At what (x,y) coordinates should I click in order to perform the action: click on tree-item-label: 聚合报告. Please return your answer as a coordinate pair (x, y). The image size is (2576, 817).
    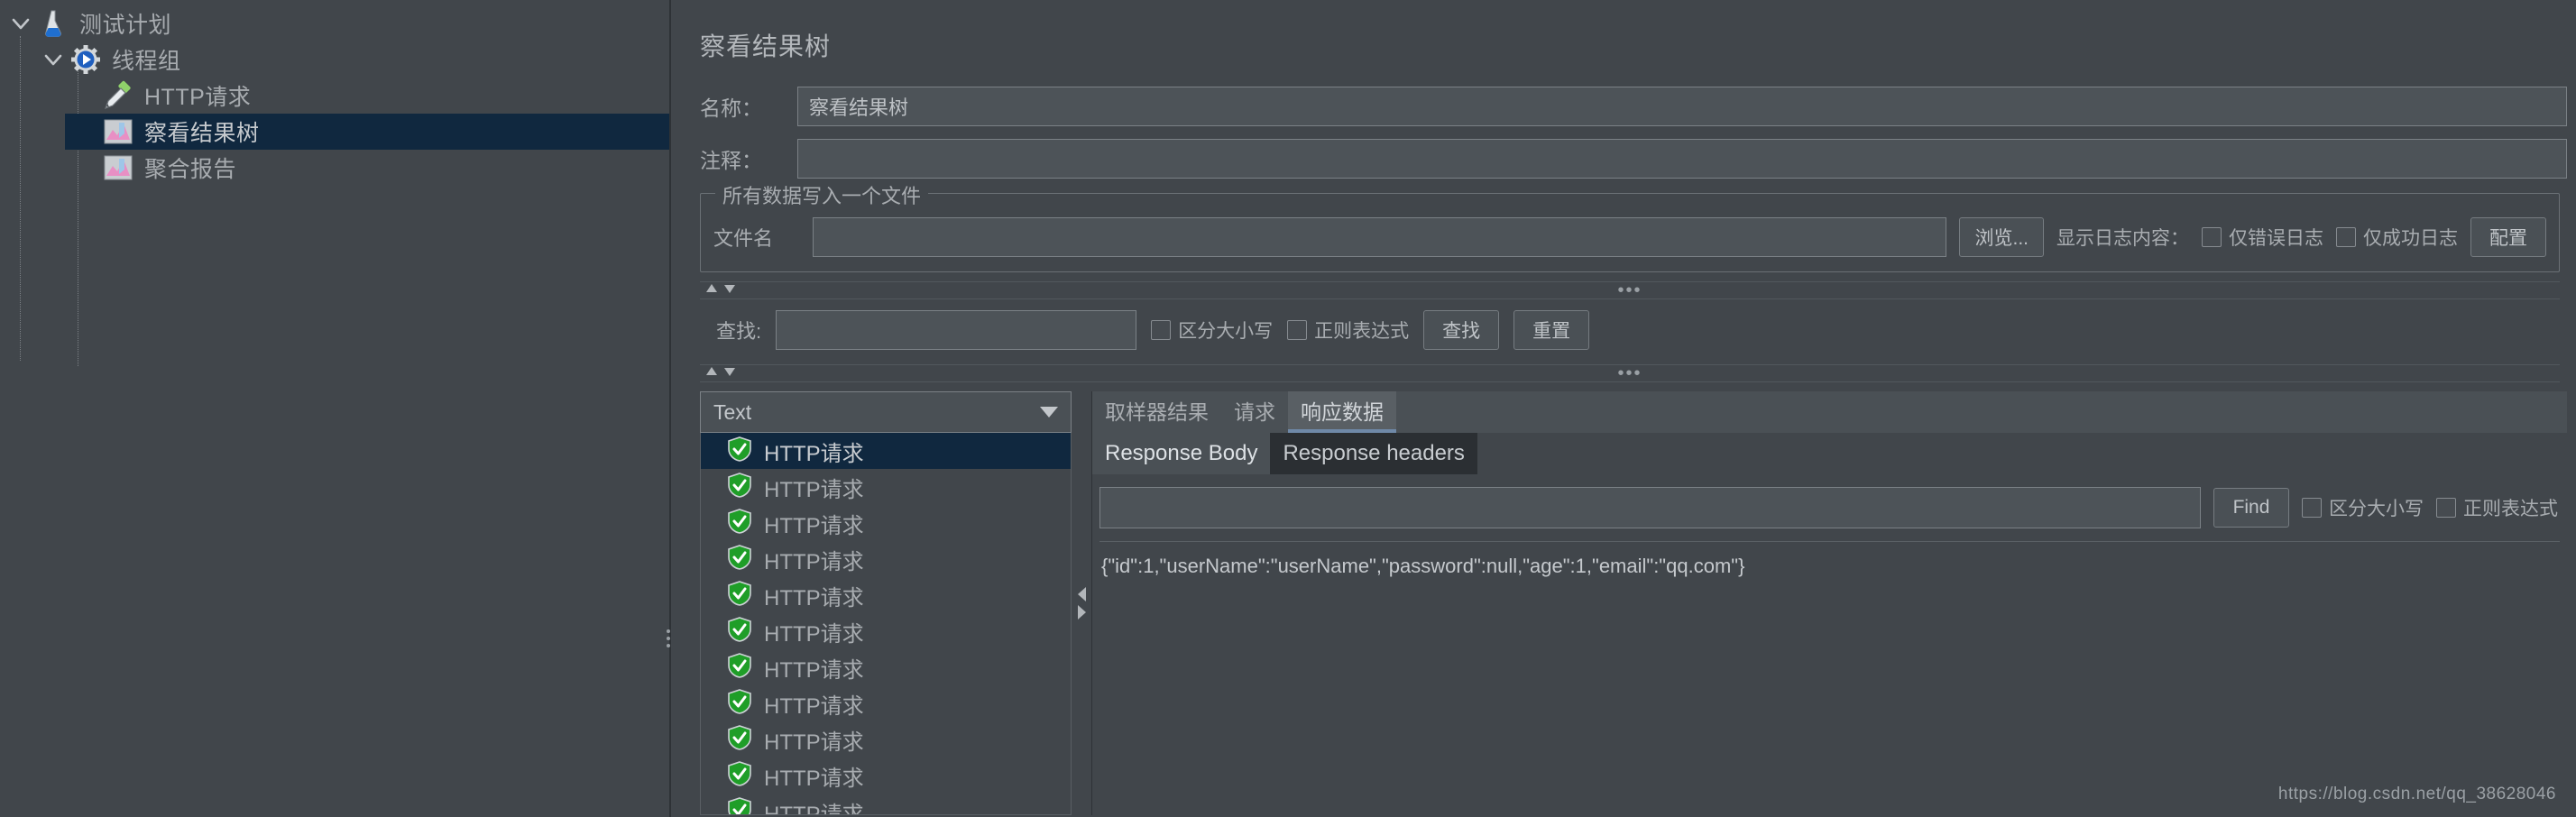
    Looking at the image, I should click on (190, 170).